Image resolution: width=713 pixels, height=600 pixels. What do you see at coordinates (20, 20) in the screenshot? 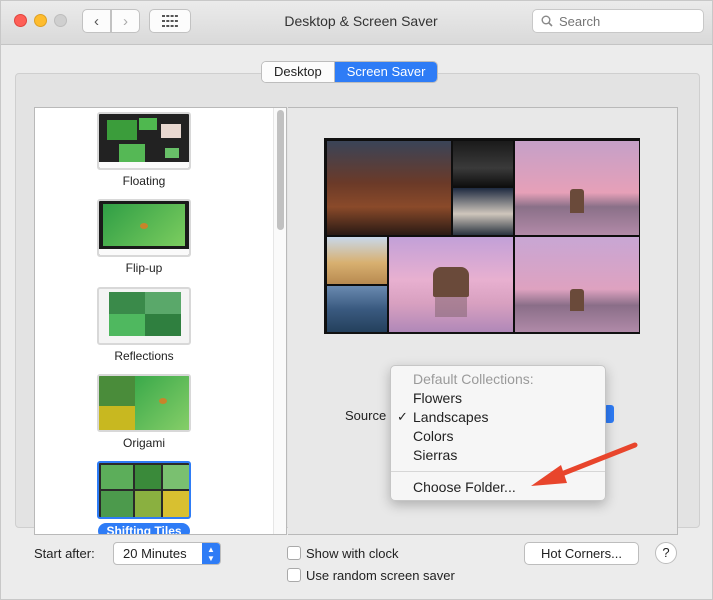
I see `close-window-button` at bounding box center [20, 20].